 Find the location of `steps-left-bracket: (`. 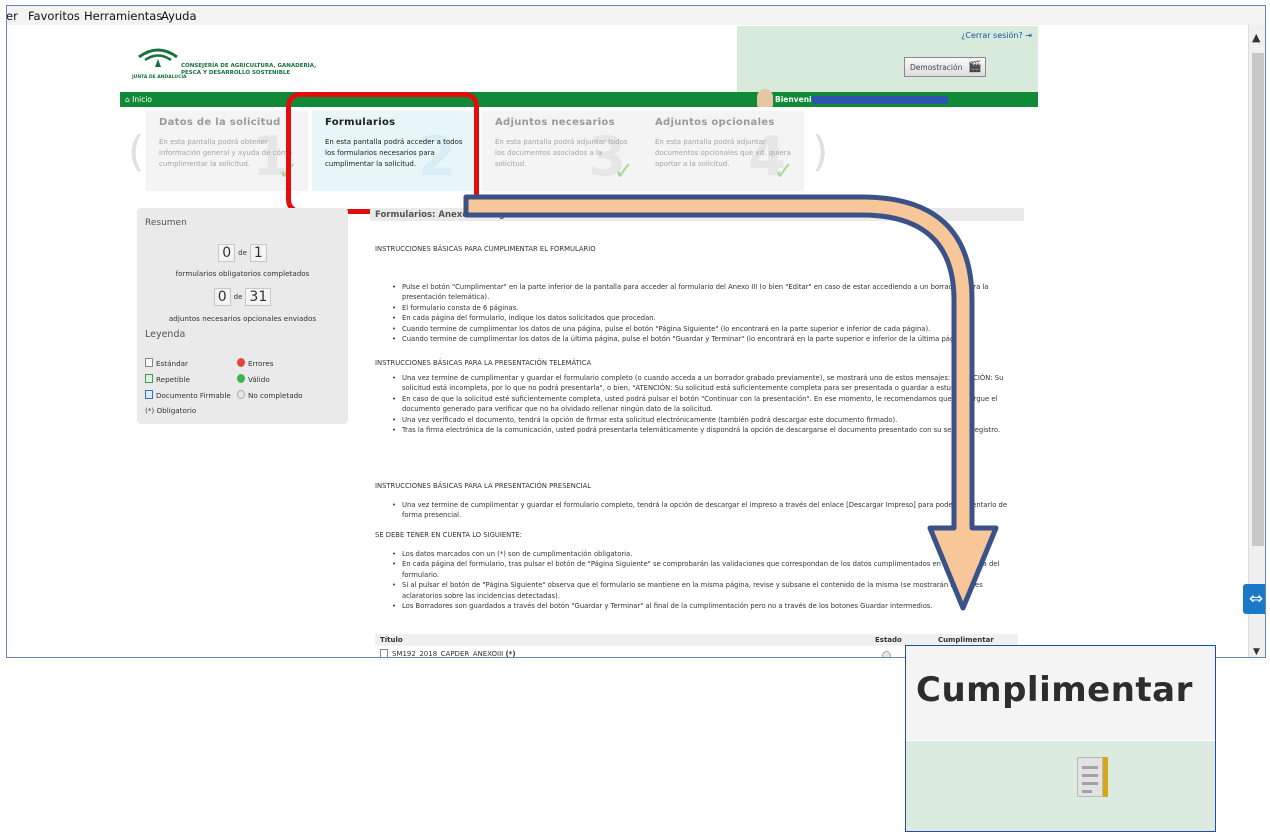

steps-left-bracket: ( is located at coordinates (136, 151).